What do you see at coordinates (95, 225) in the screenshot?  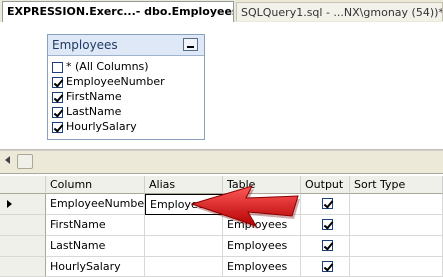 I see `cell-column: FirstName` at bounding box center [95, 225].